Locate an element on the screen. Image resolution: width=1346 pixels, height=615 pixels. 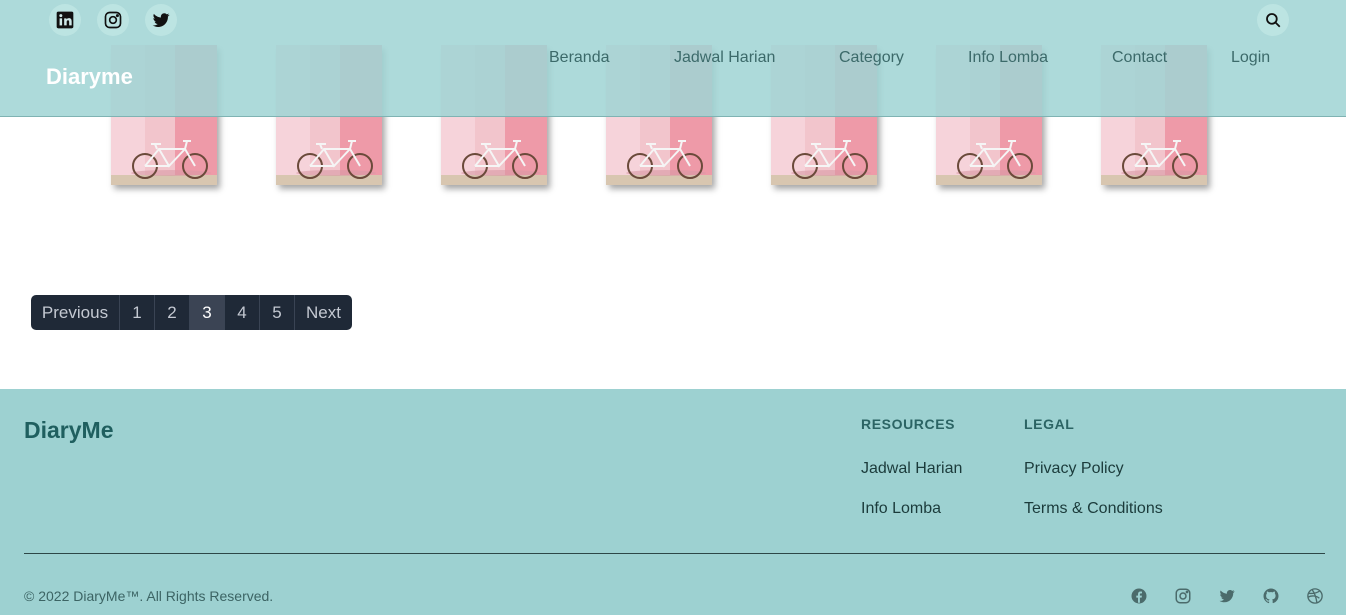
footer-legal-heading: LEGAL is located at coordinates (1049, 424).